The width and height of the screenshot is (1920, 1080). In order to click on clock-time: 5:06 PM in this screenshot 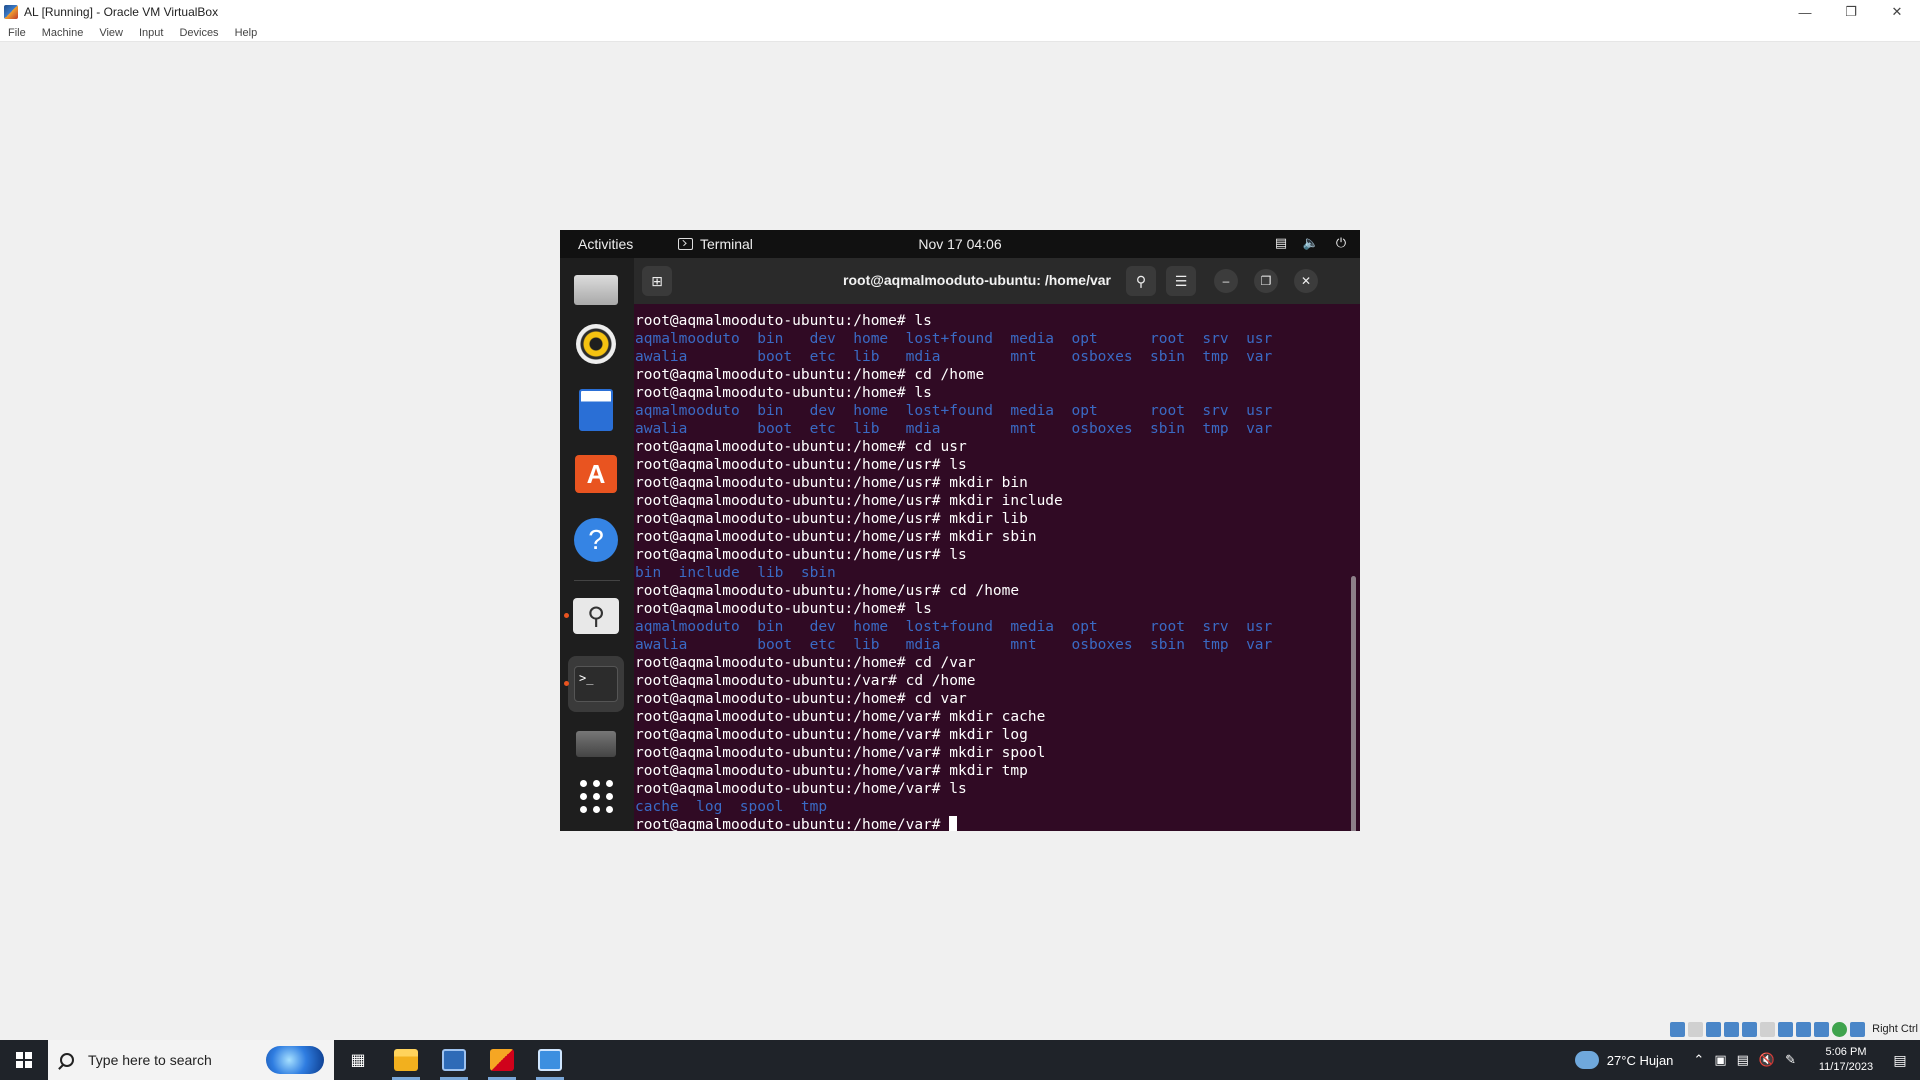, I will do `click(1846, 1052)`.